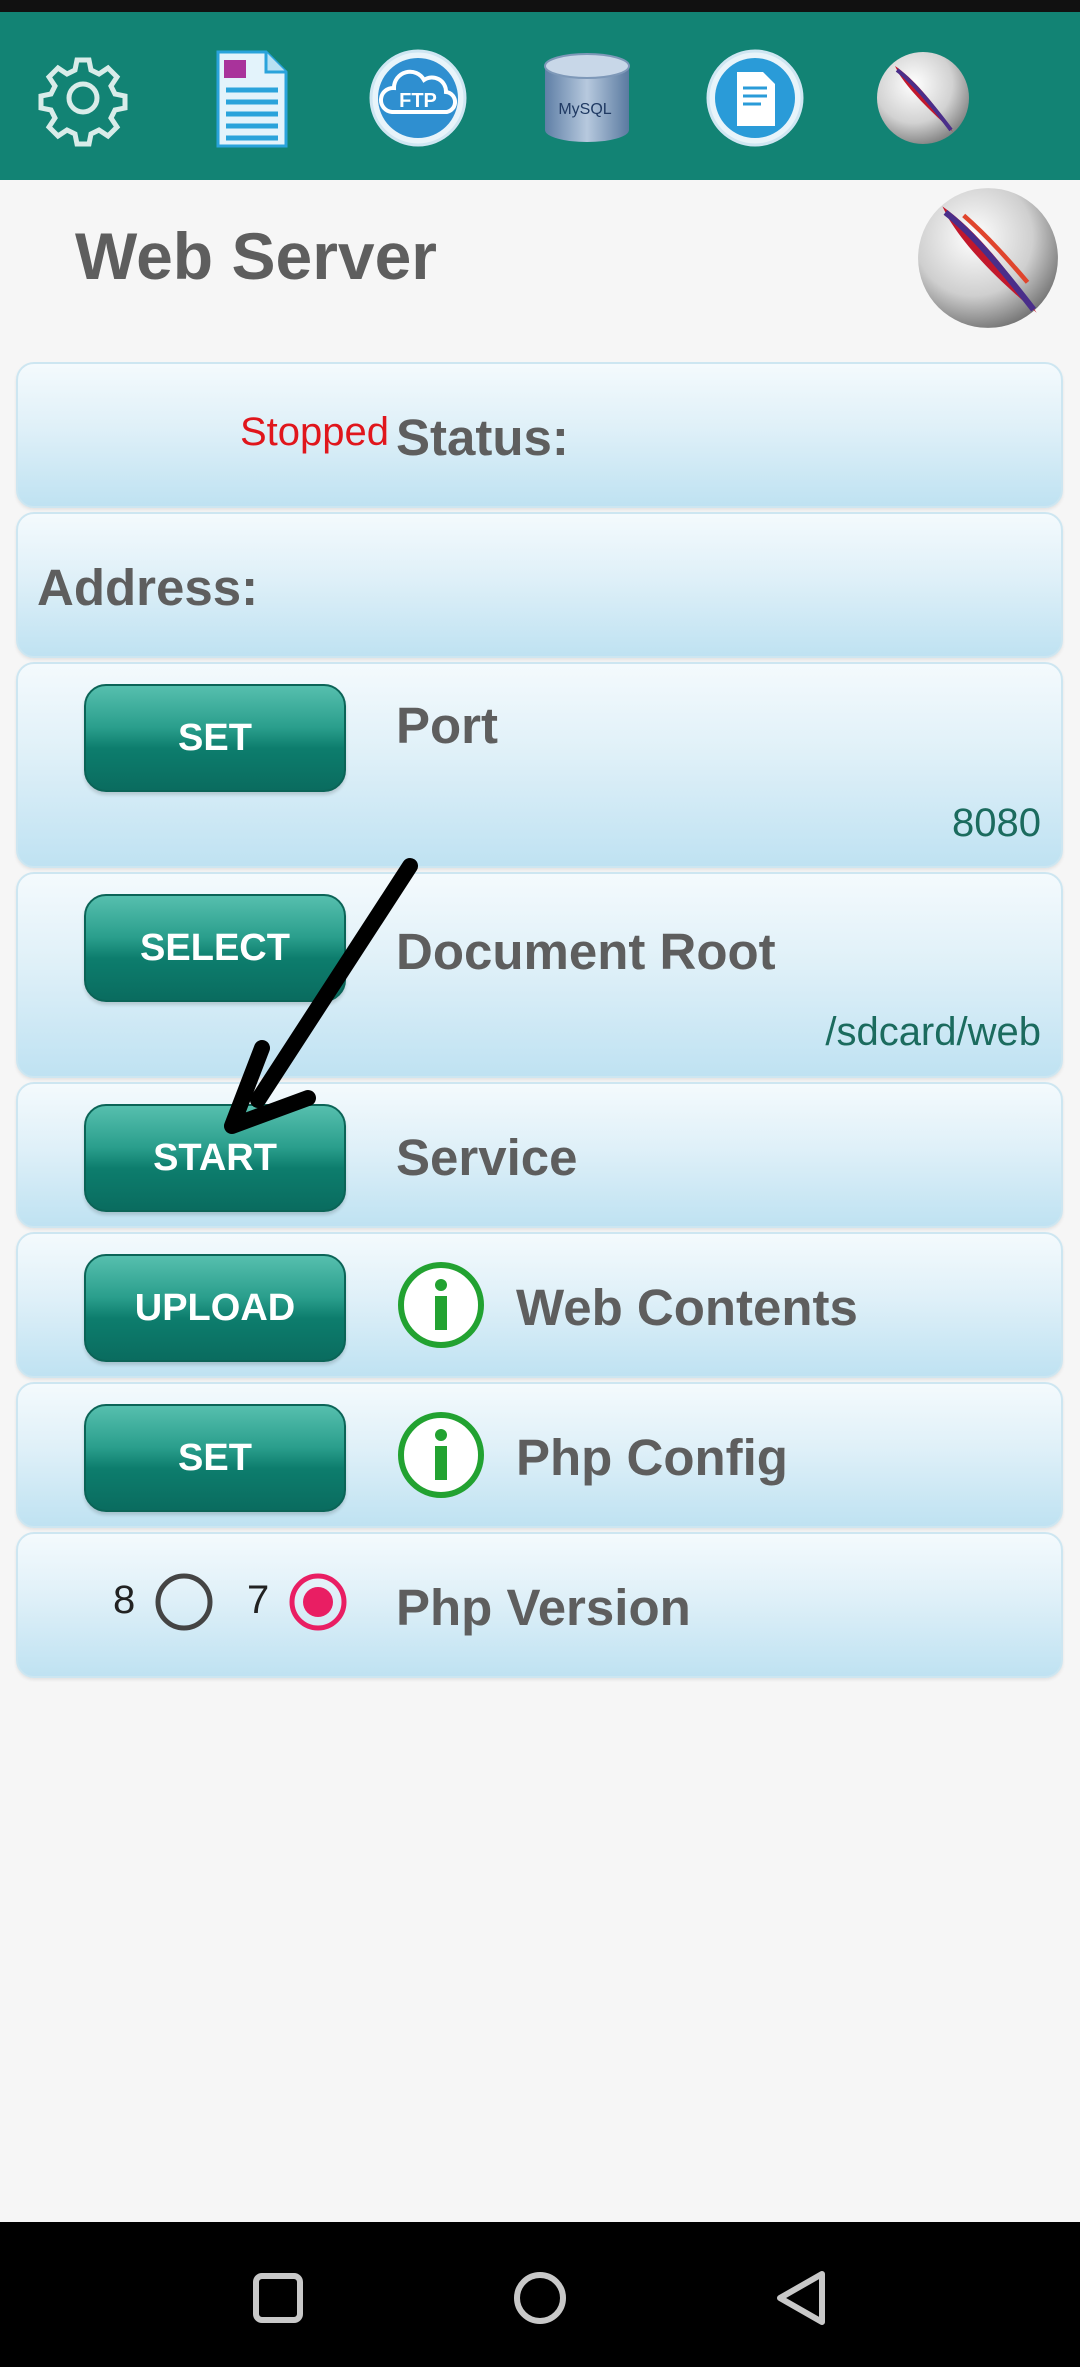 Image resolution: width=1080 pixels, height=2367 pixels. Describe the element at coordinates (933, 1032) in the screenshot. I see `document-root-value: /sdcard/web` at that location.